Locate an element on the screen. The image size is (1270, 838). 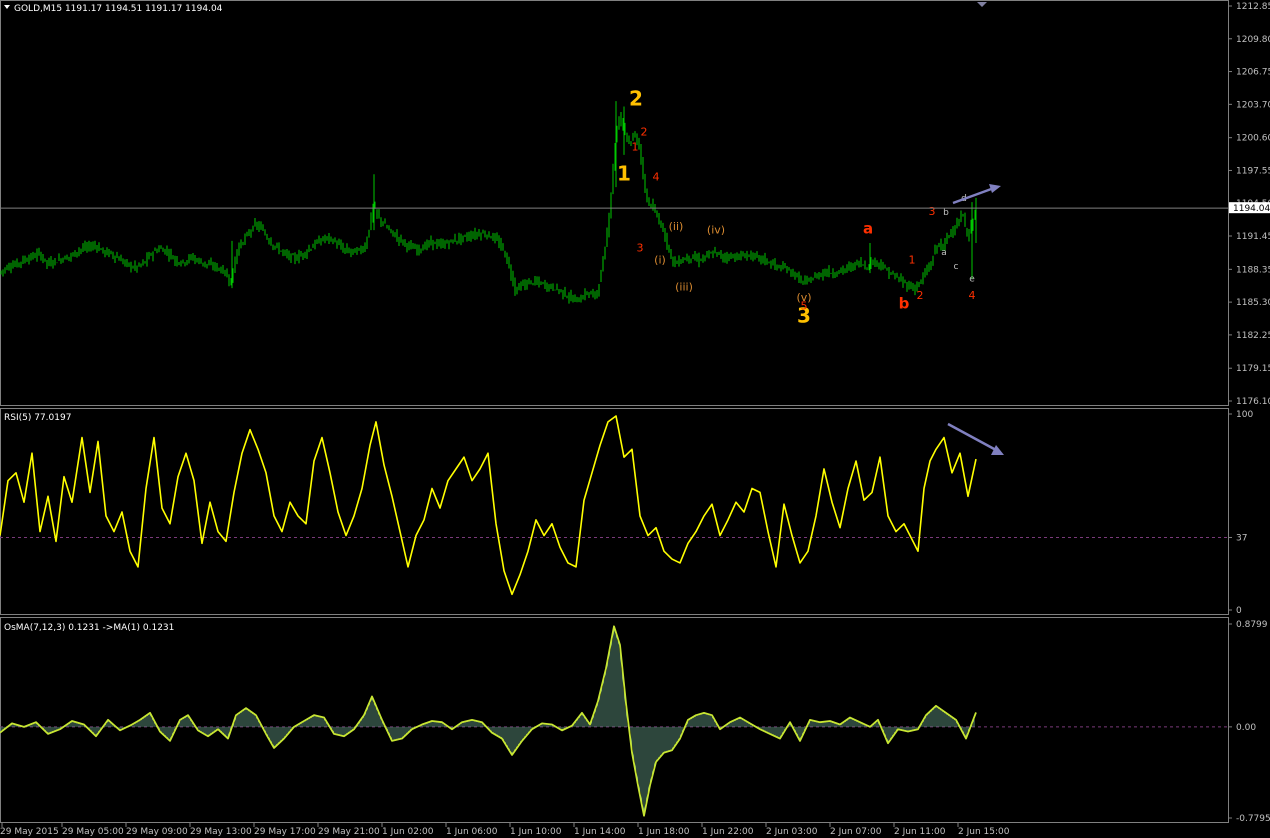
time-tick-label: 29 May 13:00 is located at coordinates (221, 832).